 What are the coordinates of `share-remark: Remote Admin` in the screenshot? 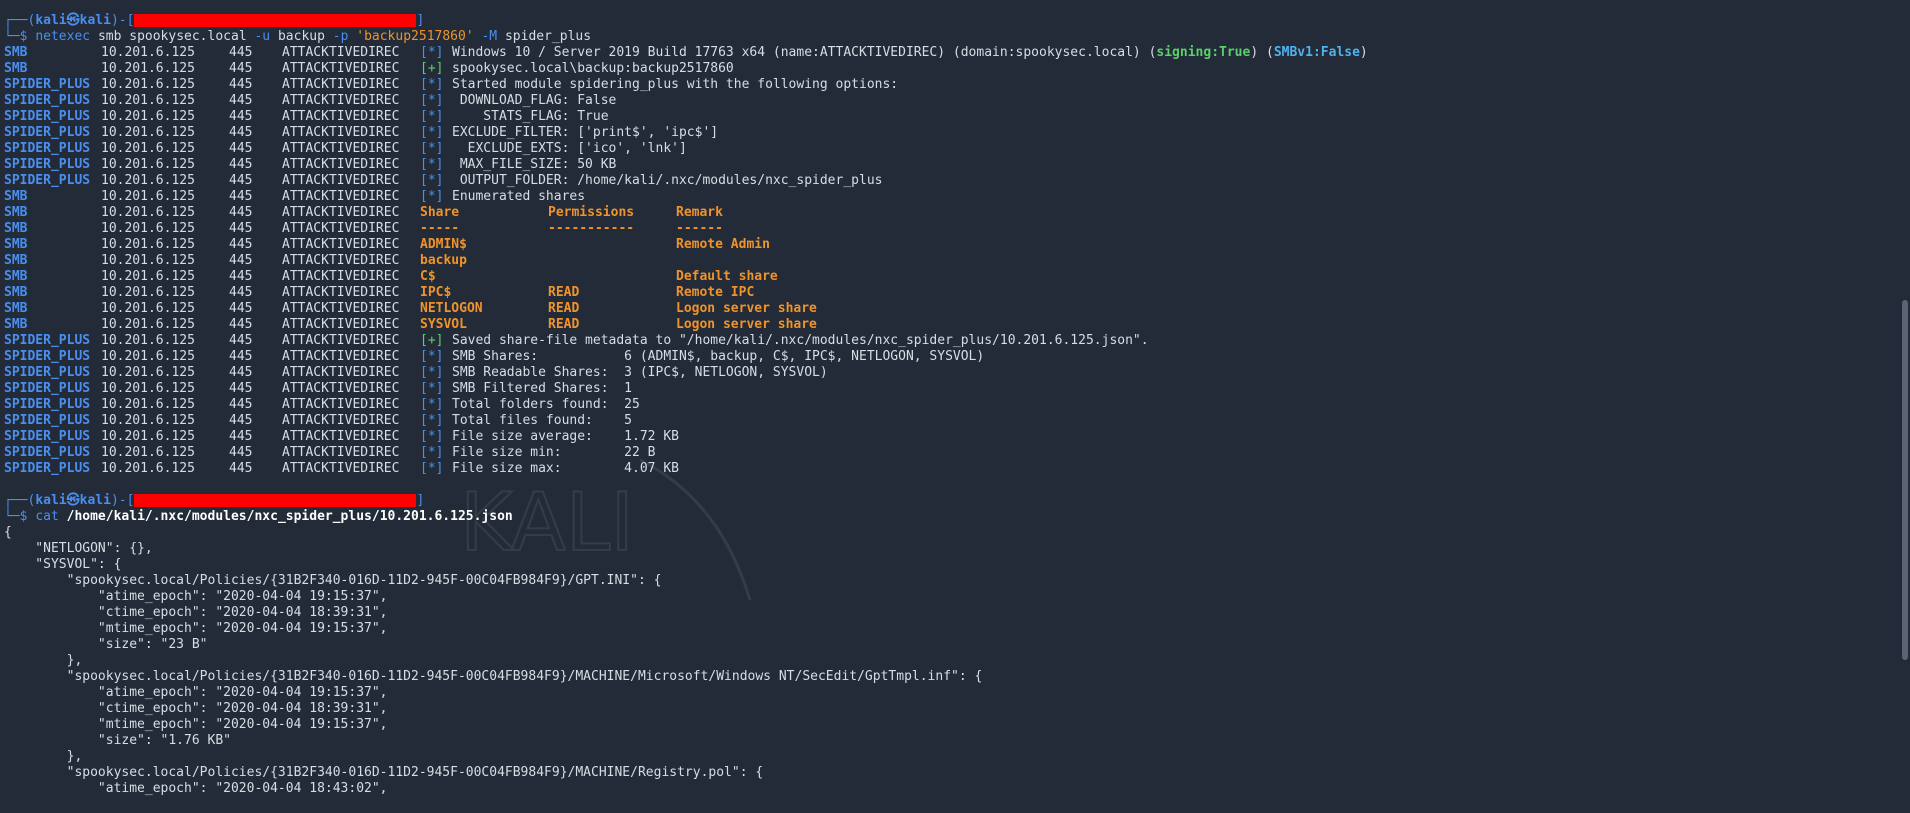 It's located at (723, 244).